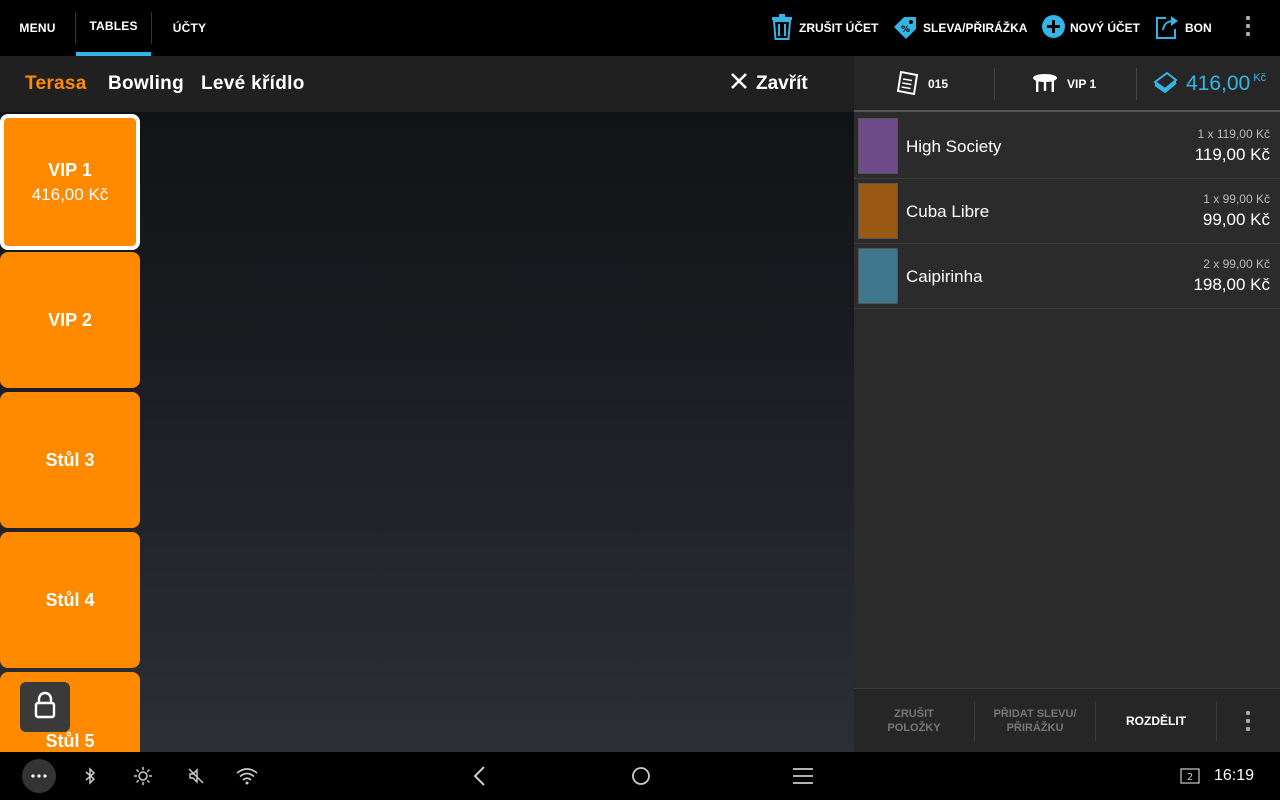  Describe the element at coordinates (782, 28) in the screenshot. I see `trash-icon` at that location.